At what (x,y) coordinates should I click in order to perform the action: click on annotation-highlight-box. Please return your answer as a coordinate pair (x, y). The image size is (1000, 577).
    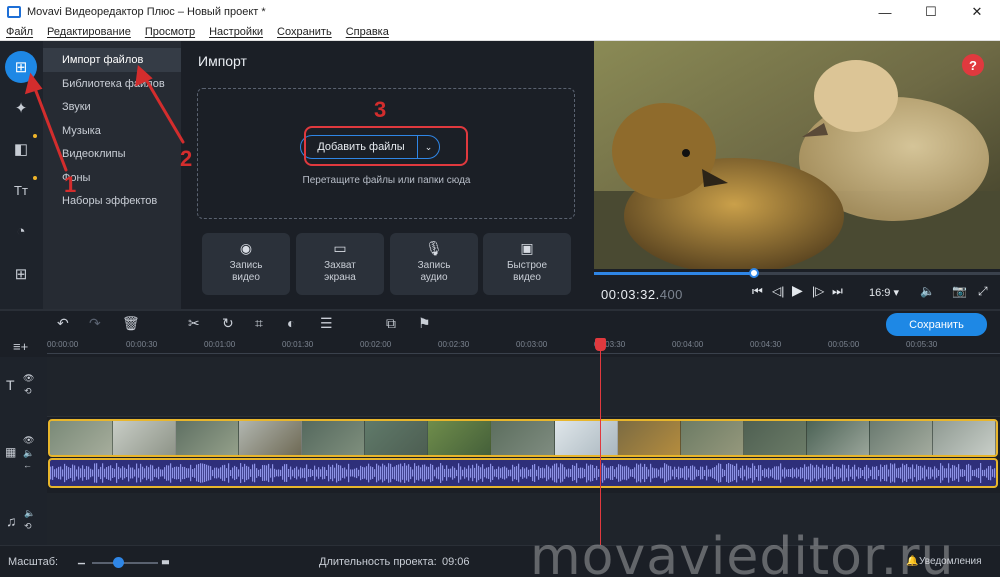
    Looking at the image, I should click on (386, 146).